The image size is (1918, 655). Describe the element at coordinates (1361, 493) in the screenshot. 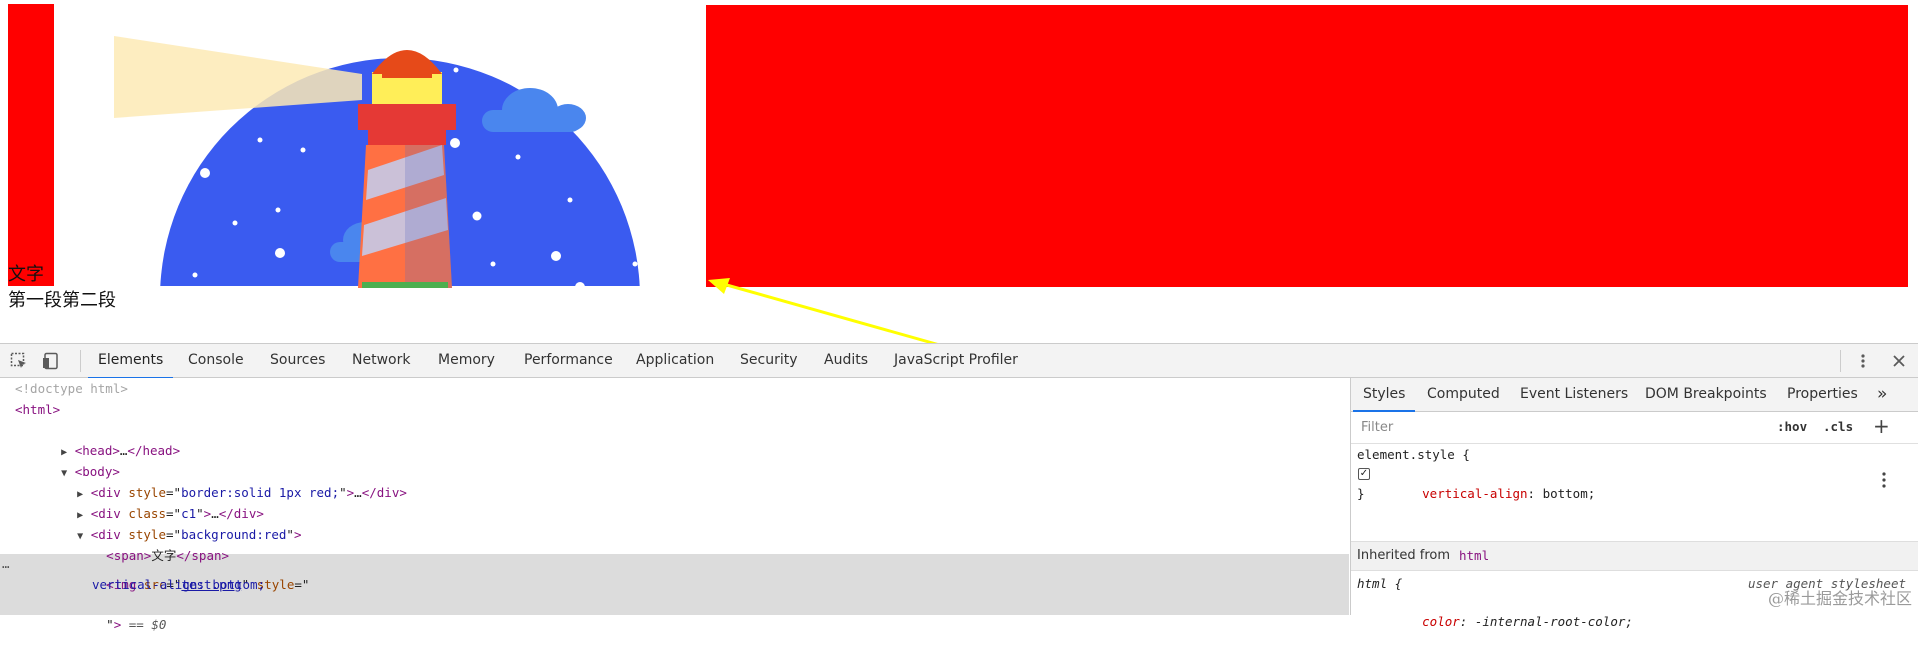

I see `close-brace: }` at that location.